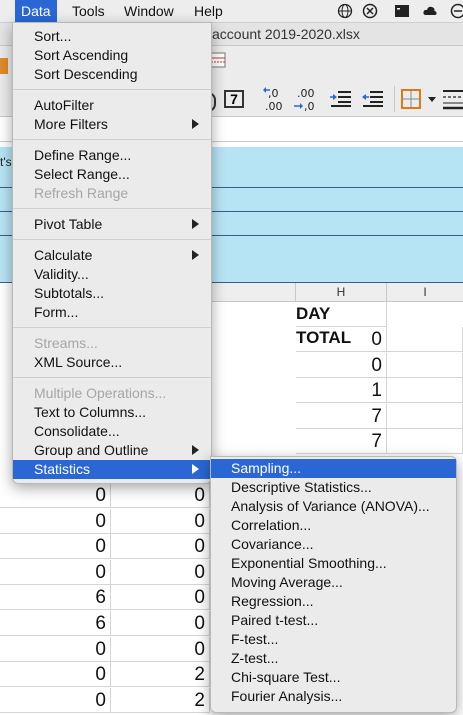  Describe the element at coordinates (402, 11) in the screenshot. I see `terminal-icon` at that location.